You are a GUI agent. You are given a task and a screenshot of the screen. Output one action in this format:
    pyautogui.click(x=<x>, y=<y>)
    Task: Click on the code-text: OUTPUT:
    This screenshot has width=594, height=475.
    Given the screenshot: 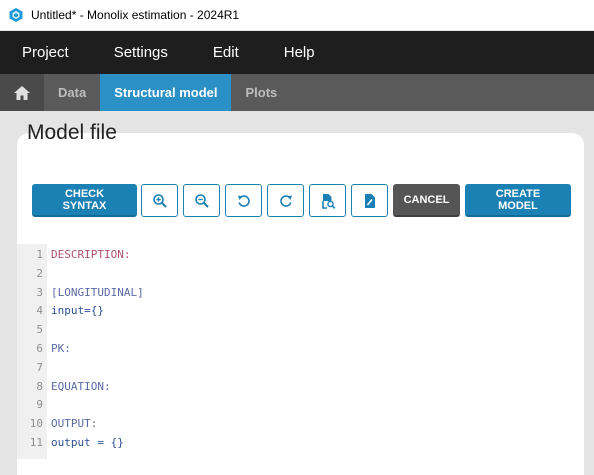 What is the action you would take?
    pyautogui.click(x=74, y=424)
    